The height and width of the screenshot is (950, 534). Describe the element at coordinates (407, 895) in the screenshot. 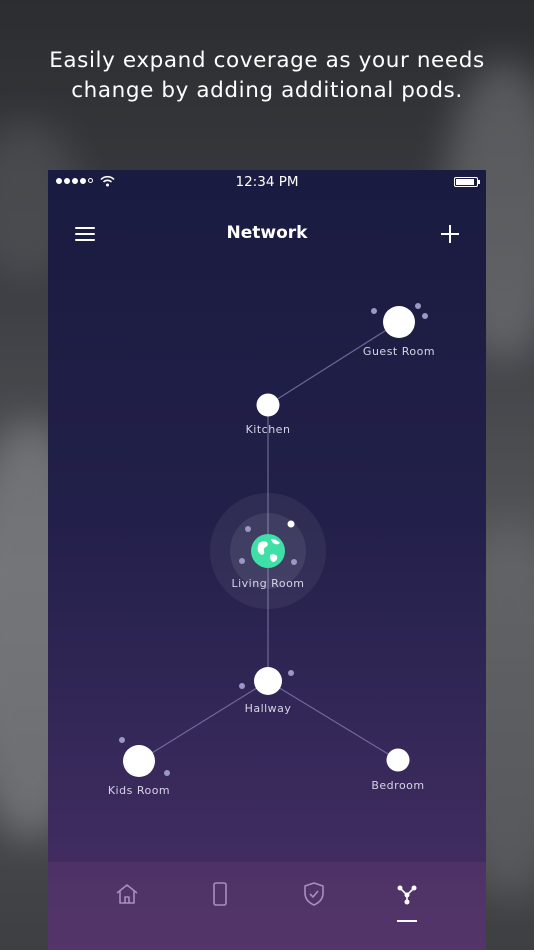

I see `network-topology-icon` at that location.